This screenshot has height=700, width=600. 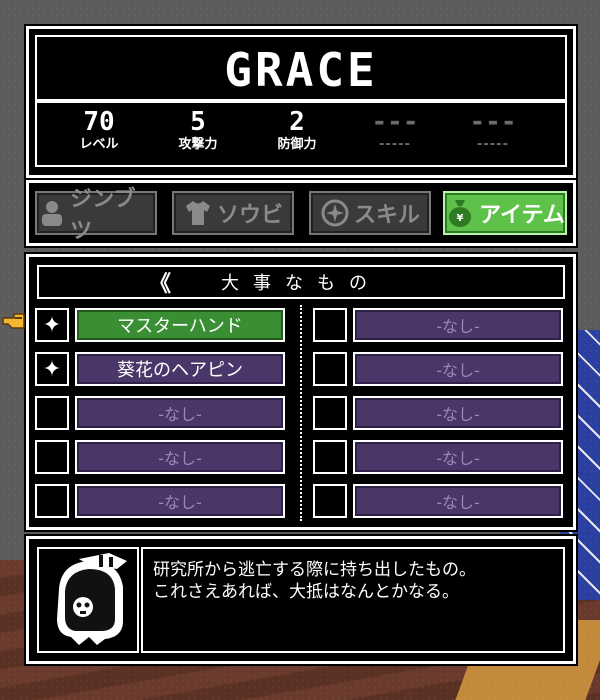 What do you see at coordinates (14, 321) in the screenshot?
I see `pointing-hand-cursor-icon` at bounding box center [14, 321].